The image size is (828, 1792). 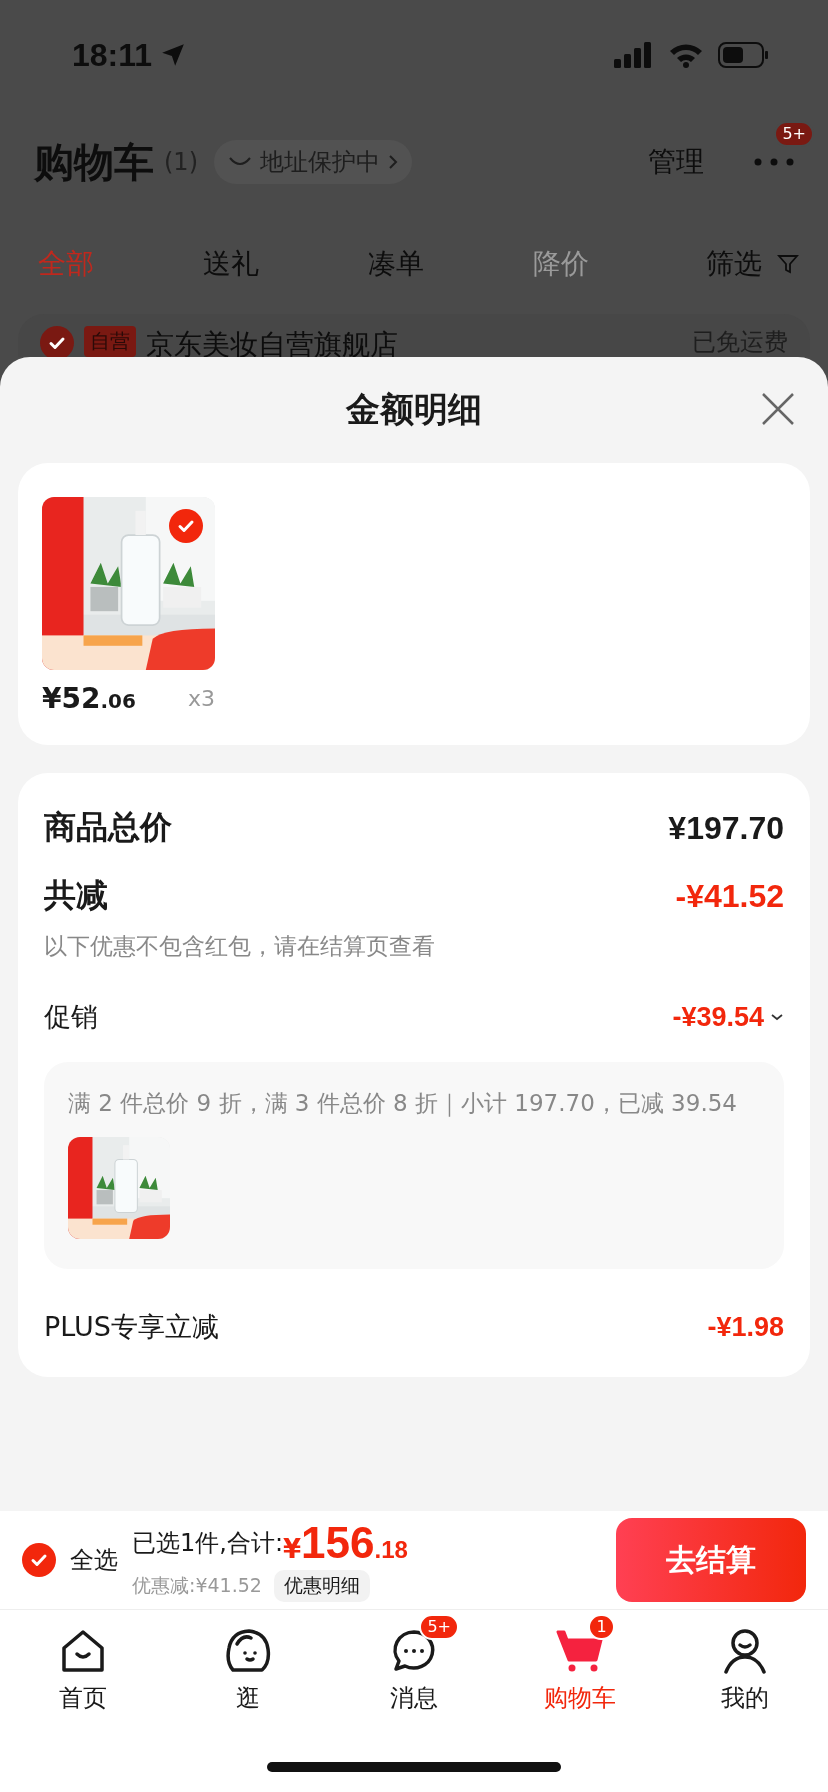 What do you see at coordinates (414, 409) in the screenshot?
I see `sheet-title: 金额明细` at bounding box center [414, 409].